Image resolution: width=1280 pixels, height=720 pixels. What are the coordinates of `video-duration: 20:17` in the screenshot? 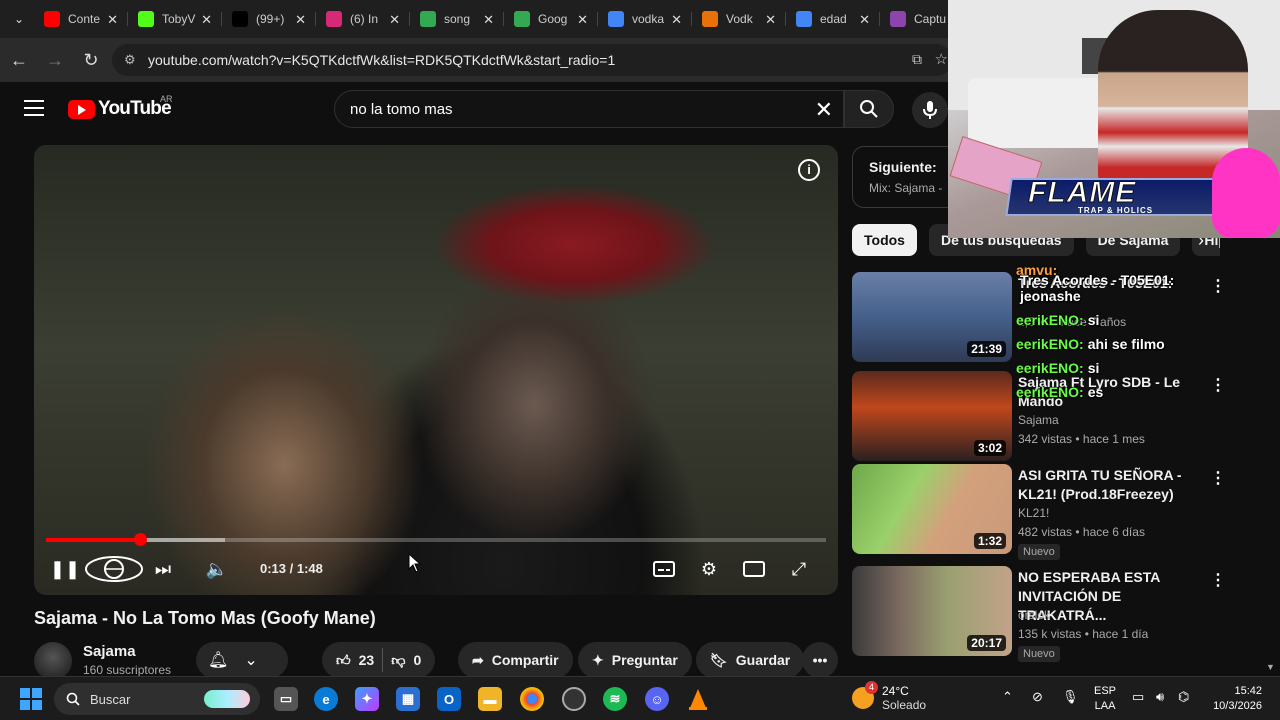 It's located at (986, 643).